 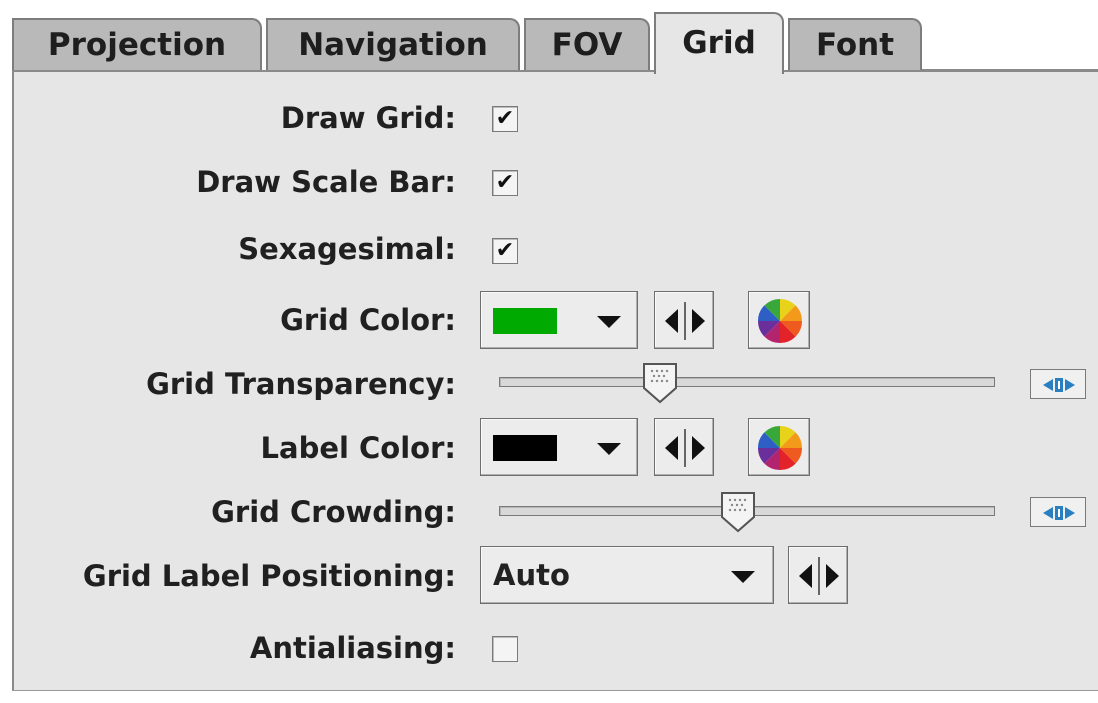 I want to click on tab-projection: Projection, so click(x=137, y=44).